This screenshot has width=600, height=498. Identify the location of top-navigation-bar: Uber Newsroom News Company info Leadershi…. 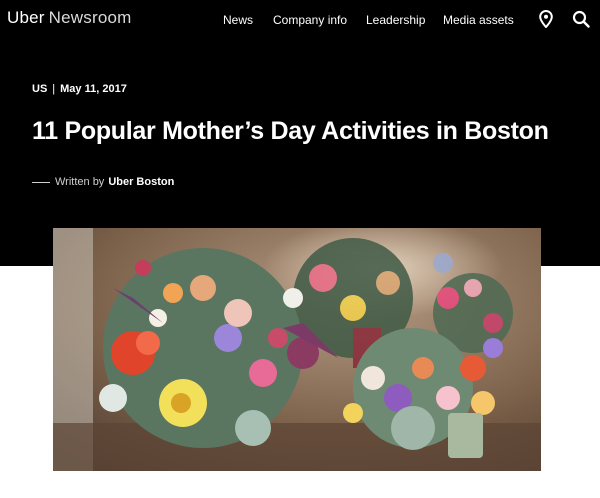
(300, 20).